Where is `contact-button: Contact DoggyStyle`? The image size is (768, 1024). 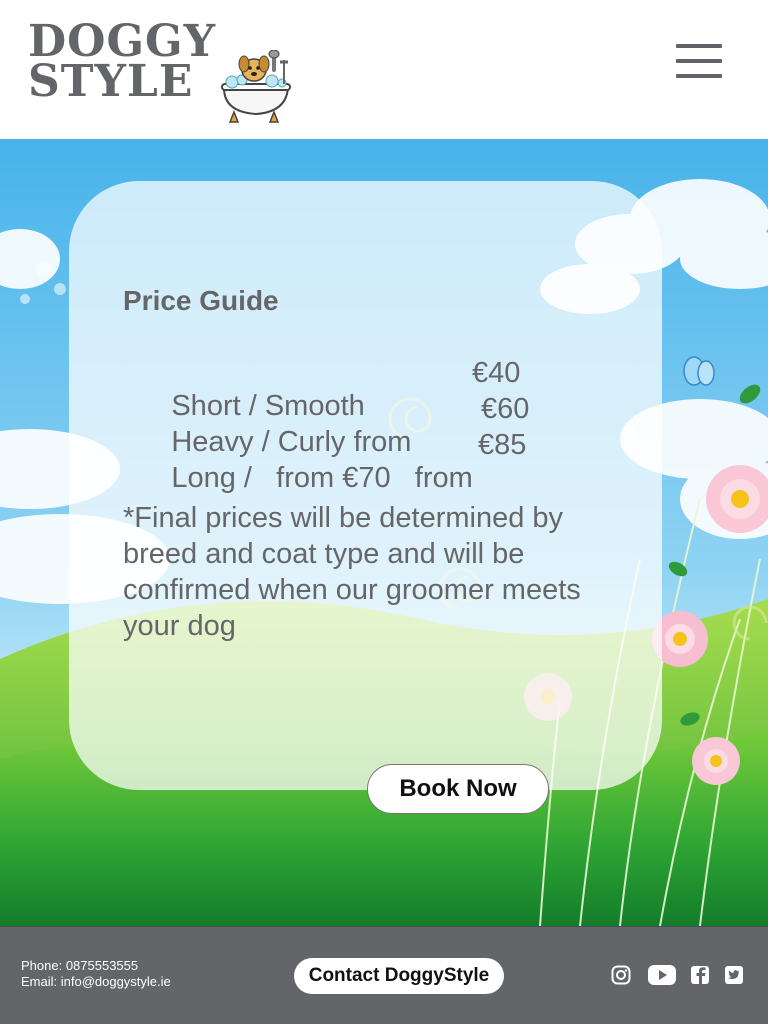
contact-button: Contact DoggyStyle is located at coordinates (399, 976).